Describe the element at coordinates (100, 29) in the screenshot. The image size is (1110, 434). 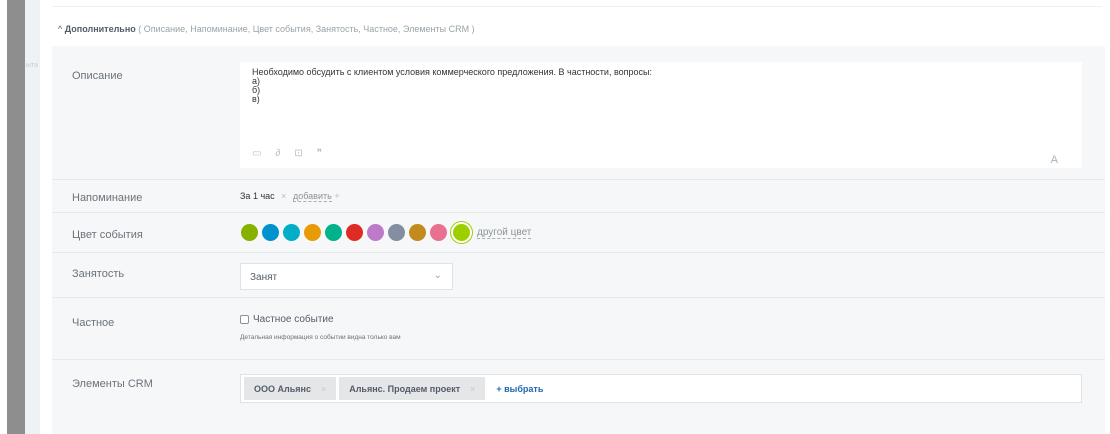
I see `section-title: Дополнительно` at that location.